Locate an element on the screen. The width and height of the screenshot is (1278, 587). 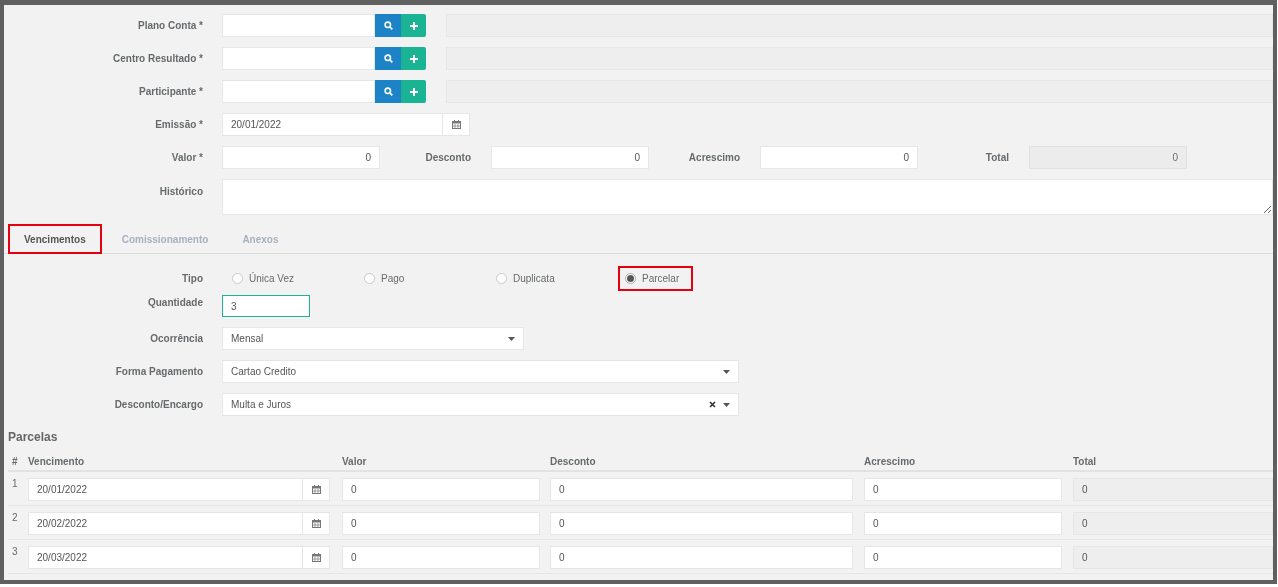
field-label: Valor * is located at coordinates (186, 158).